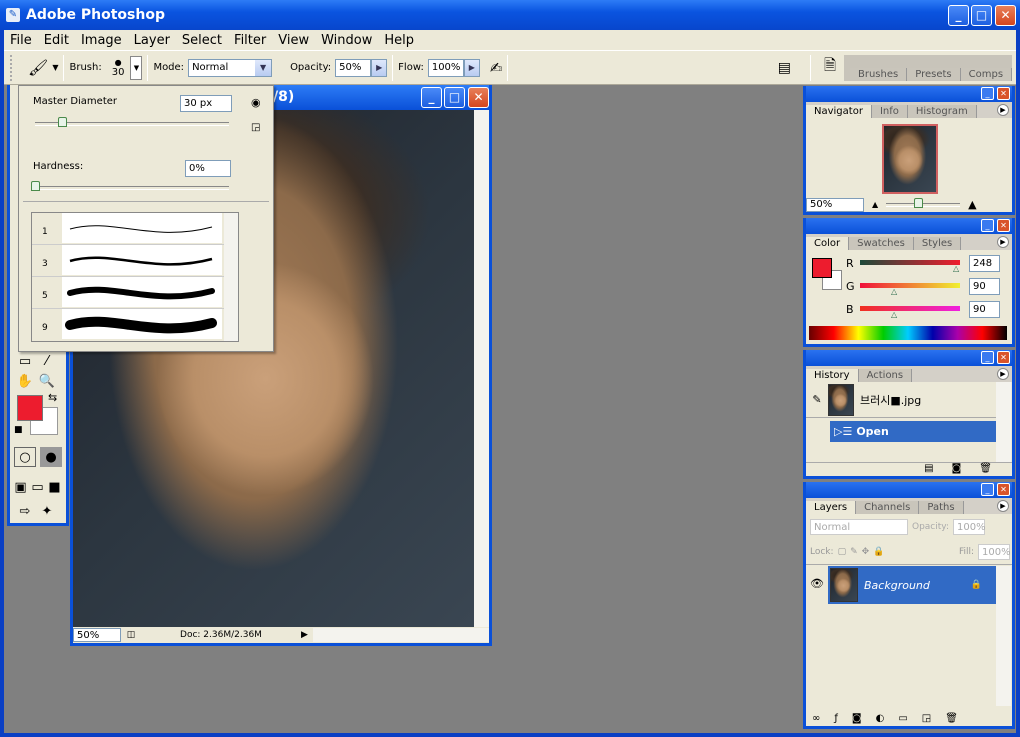  Describe the element at coordinates (230, 67) in the screenshot. I see `mode-select: Normal ▼` at that location.